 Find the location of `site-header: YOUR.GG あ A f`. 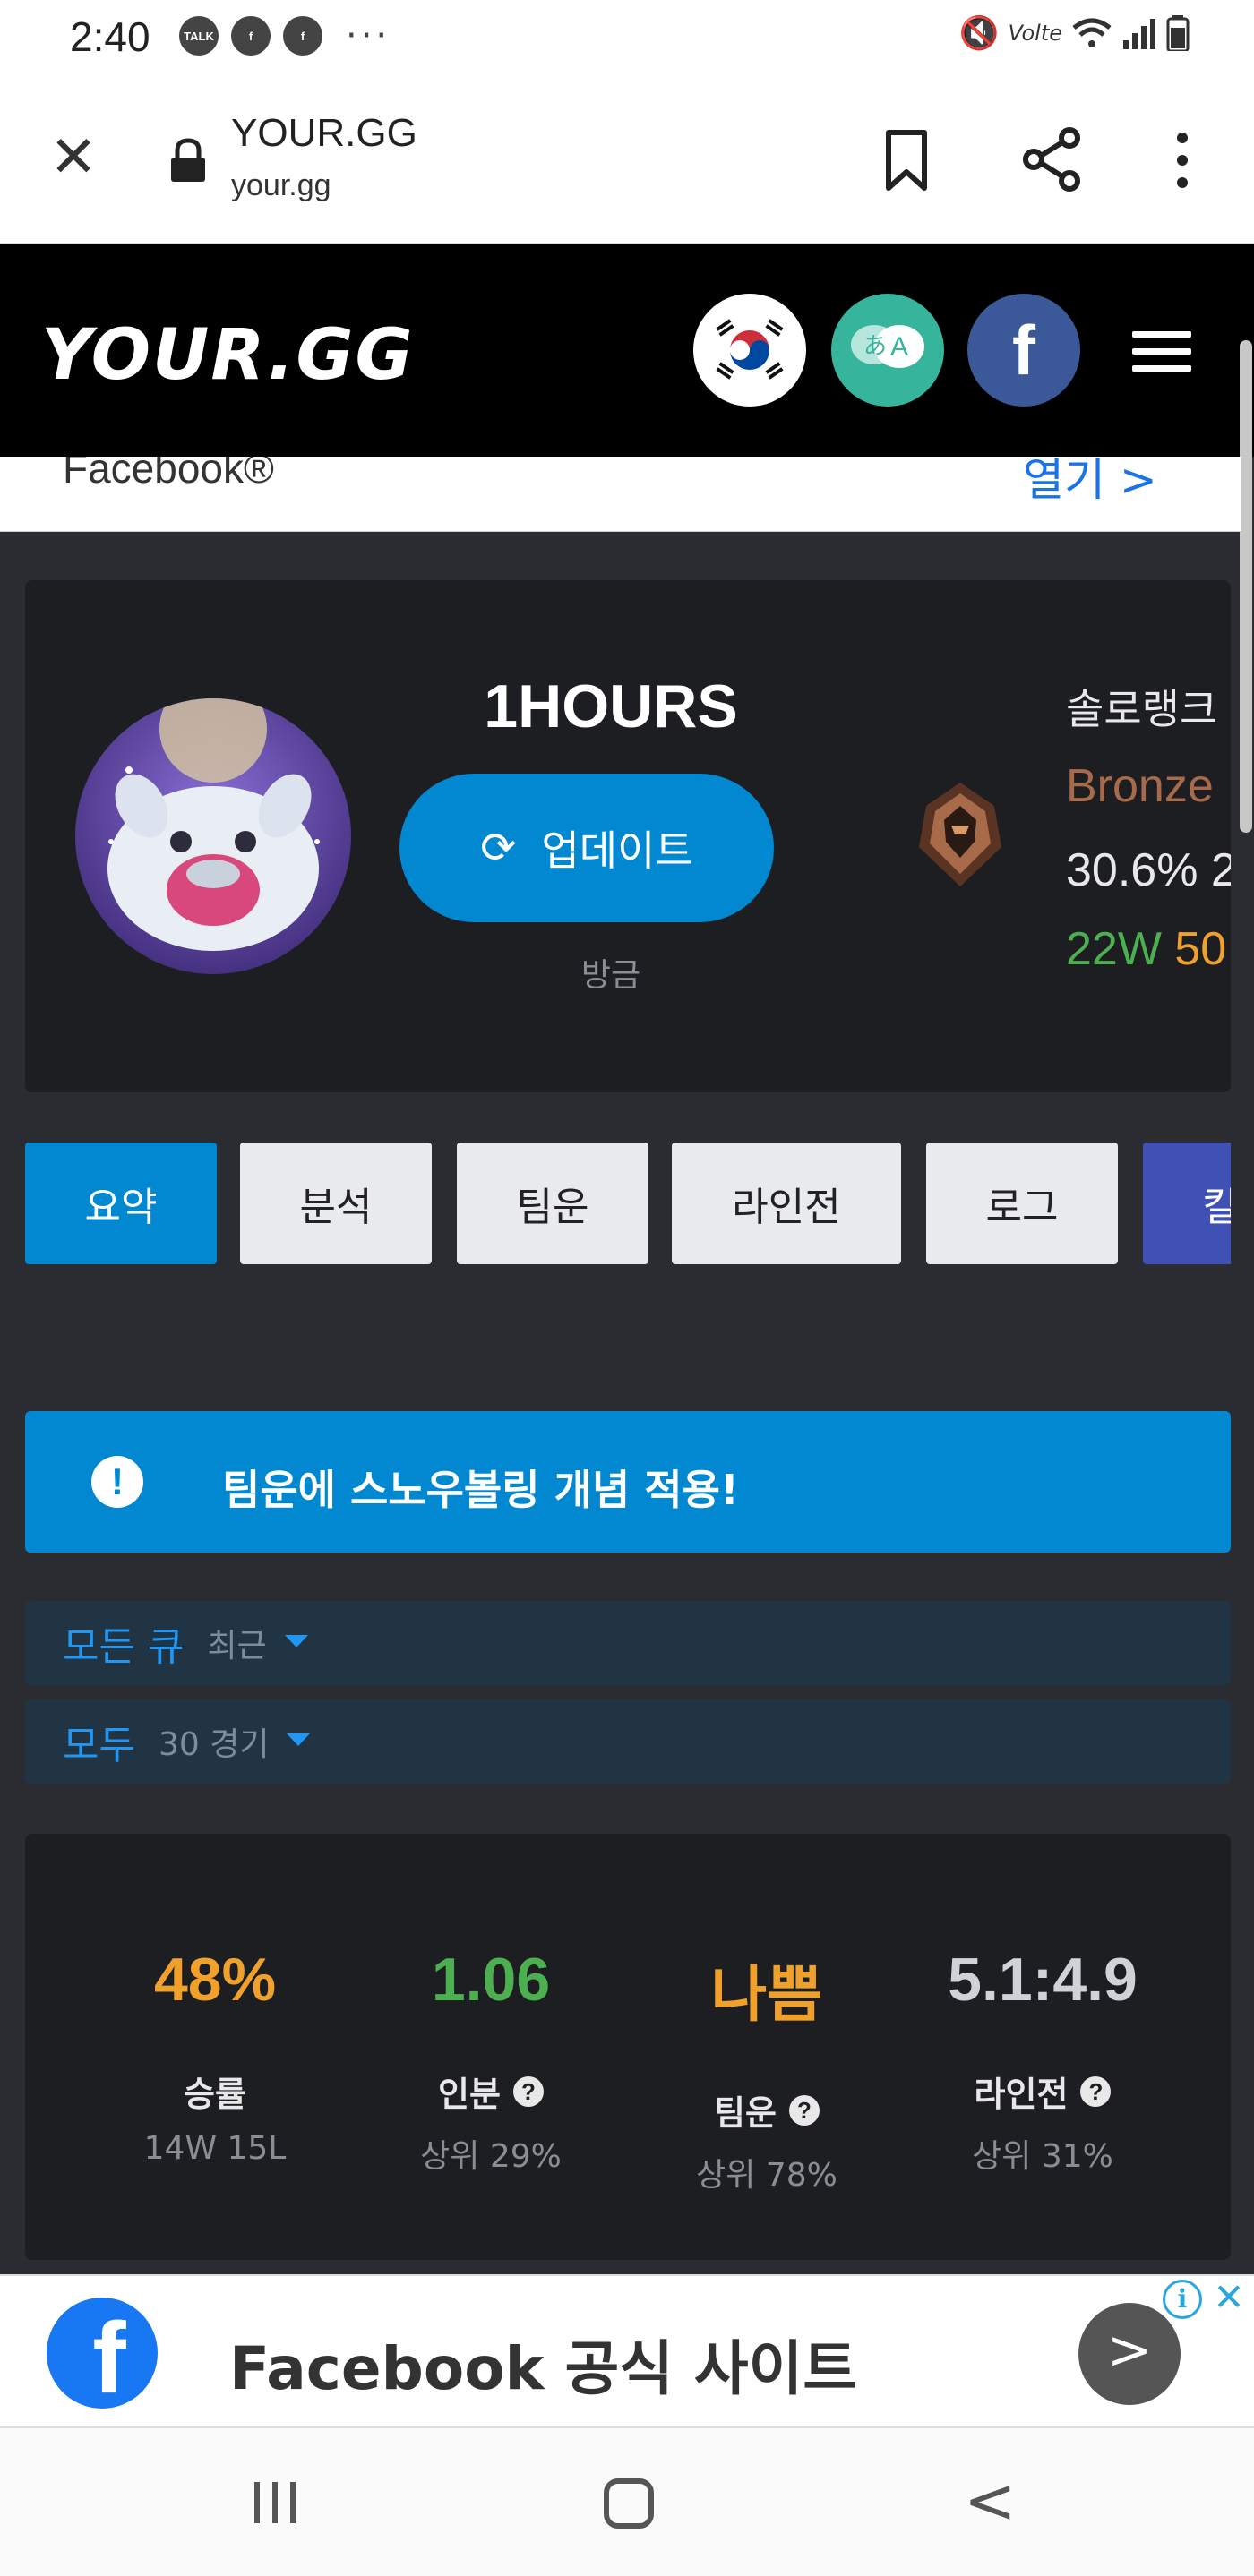

site-header: YOUR.GG あ A f is located at coordinates (627, 350).